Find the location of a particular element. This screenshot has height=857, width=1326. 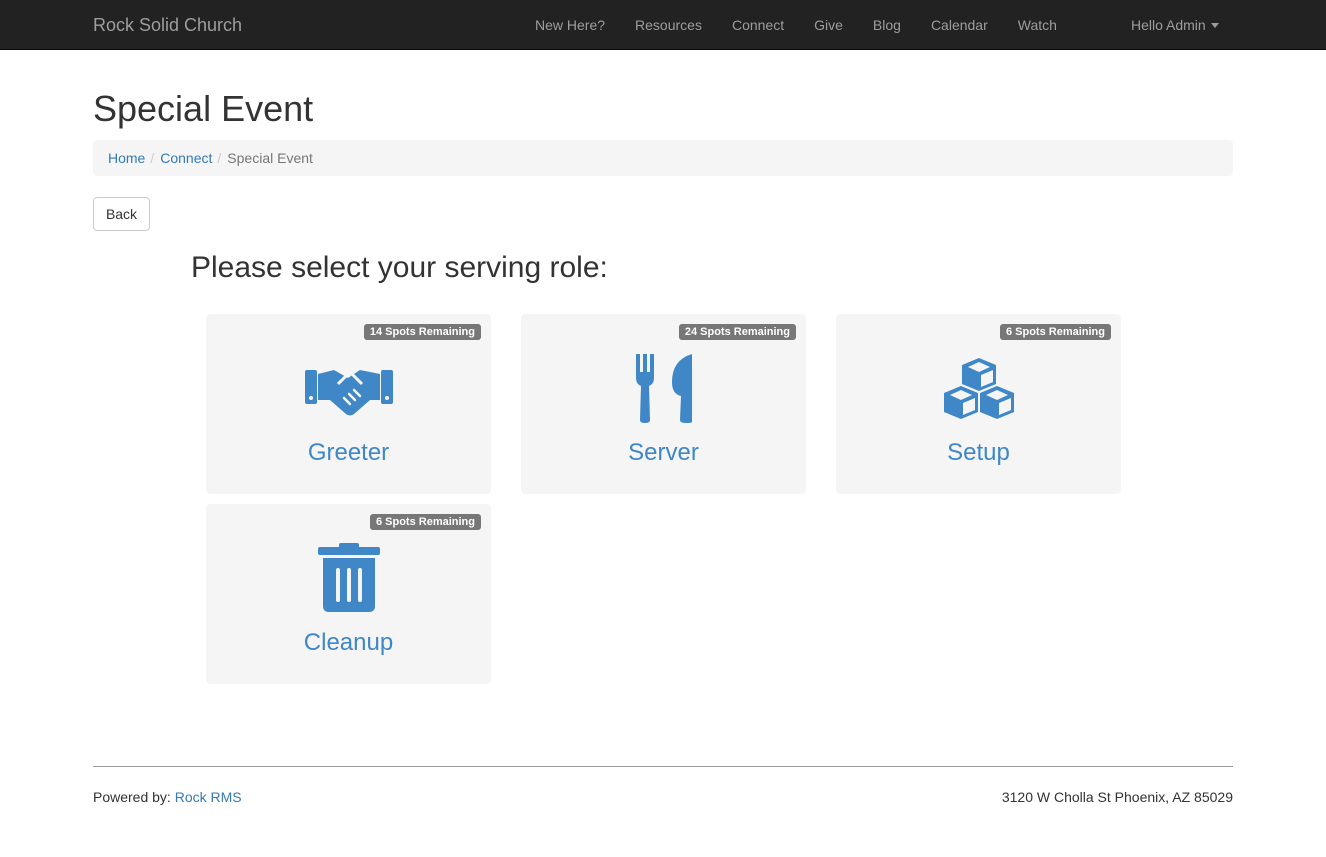

role-tile-greeter: 14 Spots Remaining Greeter is located at coordinates (348, 404).